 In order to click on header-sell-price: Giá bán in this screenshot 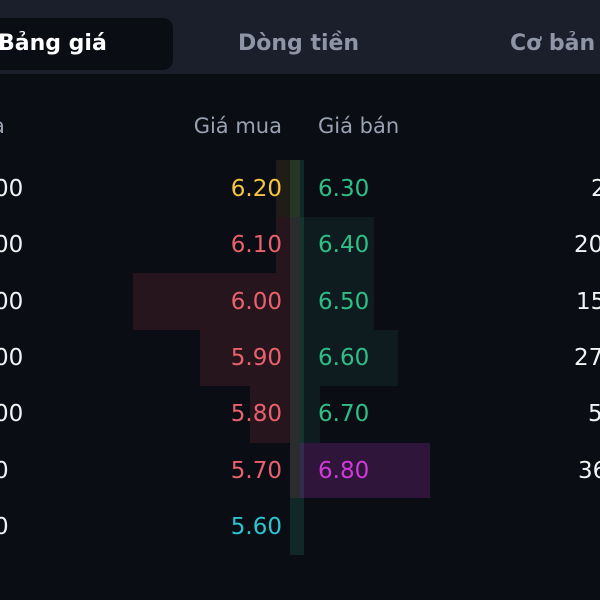, I will do `click(359, 126)`.